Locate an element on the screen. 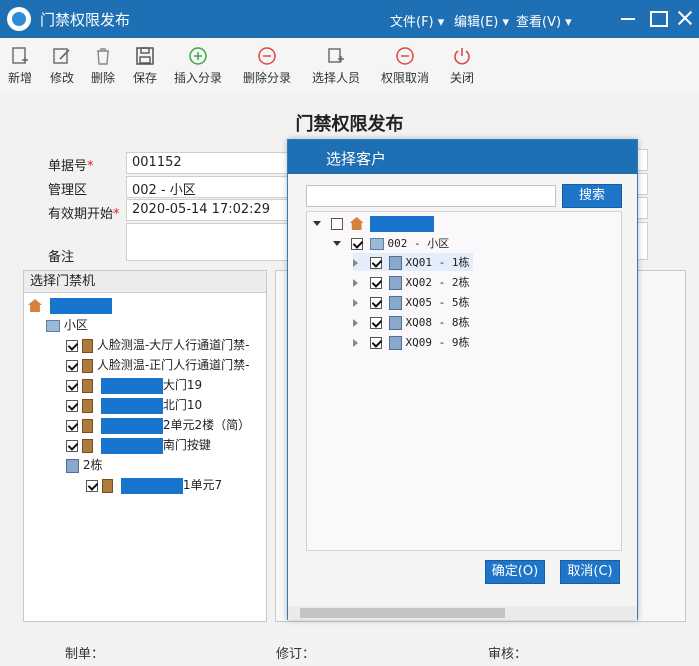  select-person-button: 选择人员 is located at coordinates (336, 66).